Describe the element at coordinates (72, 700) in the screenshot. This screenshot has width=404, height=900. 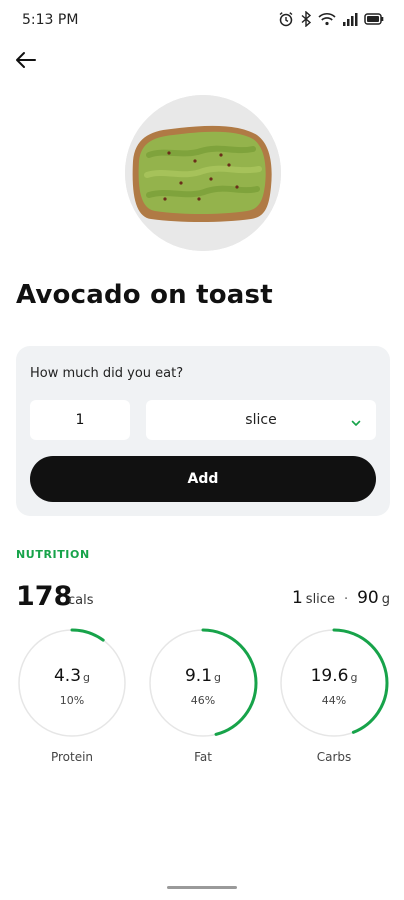
I see `macro-percent: 10%` at that location.